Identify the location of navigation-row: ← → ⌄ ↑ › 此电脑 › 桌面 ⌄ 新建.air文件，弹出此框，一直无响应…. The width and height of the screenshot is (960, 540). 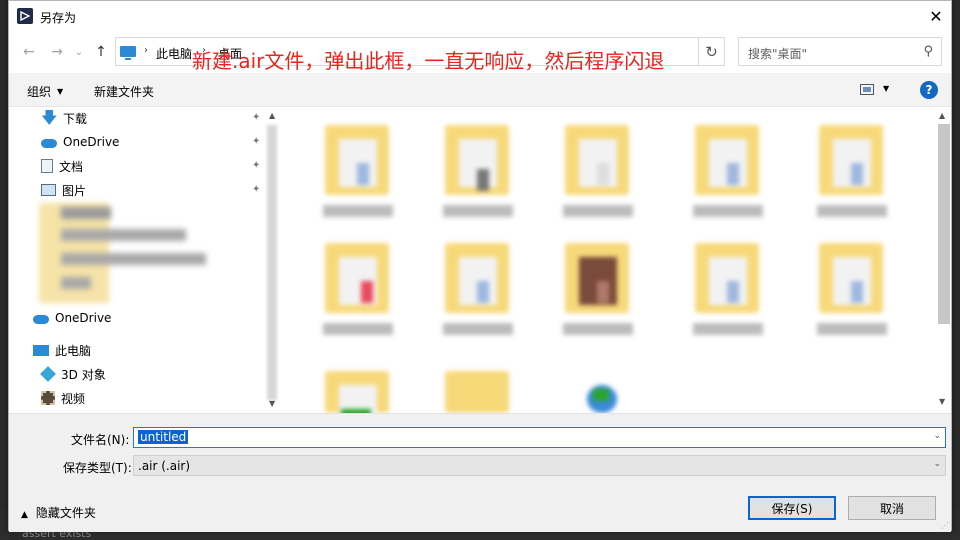
(480, 55).